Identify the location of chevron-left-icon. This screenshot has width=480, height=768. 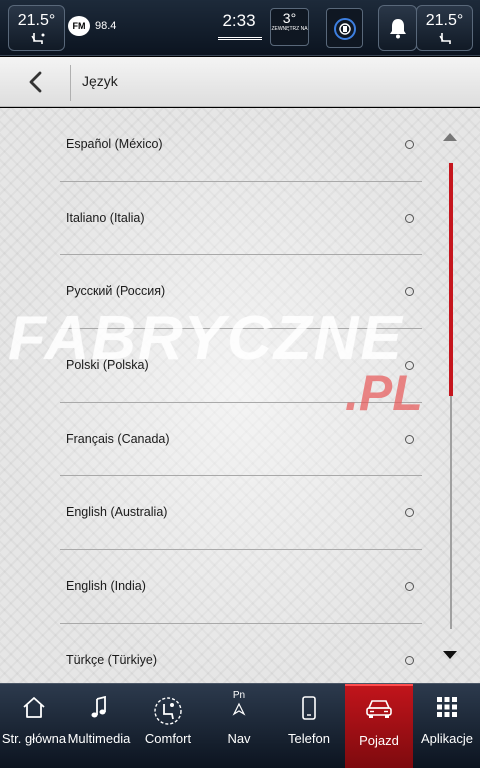
(35, 82).